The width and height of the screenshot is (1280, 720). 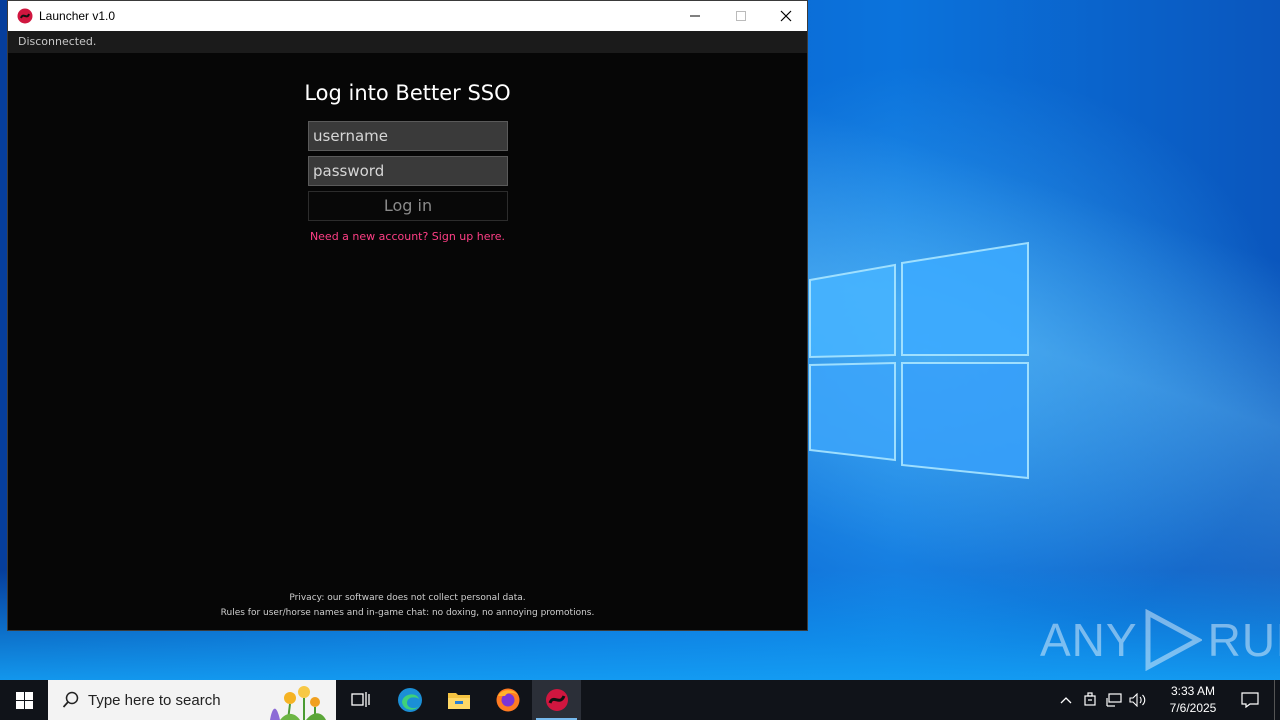 I want to click on maximize-icon, so click(x=741, y=16).